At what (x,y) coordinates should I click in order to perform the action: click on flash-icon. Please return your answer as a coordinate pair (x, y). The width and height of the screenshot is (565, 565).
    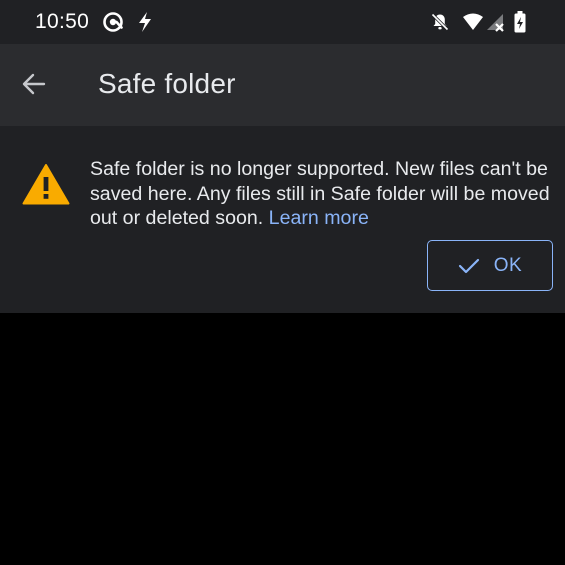
    Looking at the image, I should click on (145, 22).